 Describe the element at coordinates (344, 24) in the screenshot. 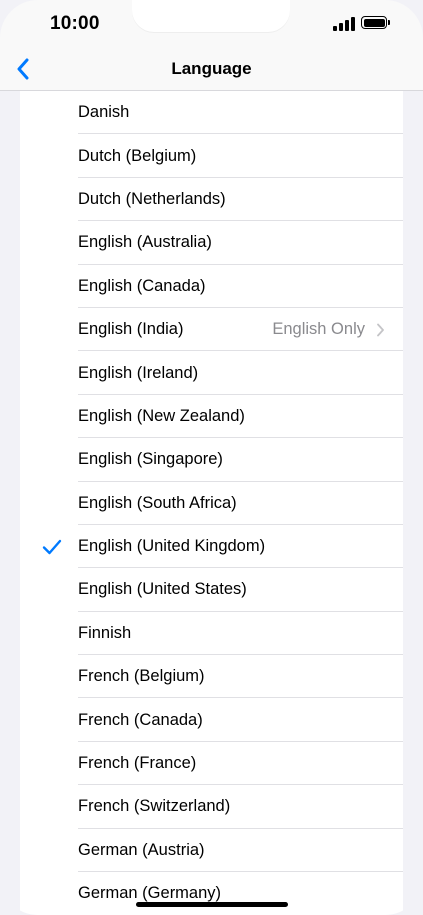

I see `cellular-signal-icon` at that location.